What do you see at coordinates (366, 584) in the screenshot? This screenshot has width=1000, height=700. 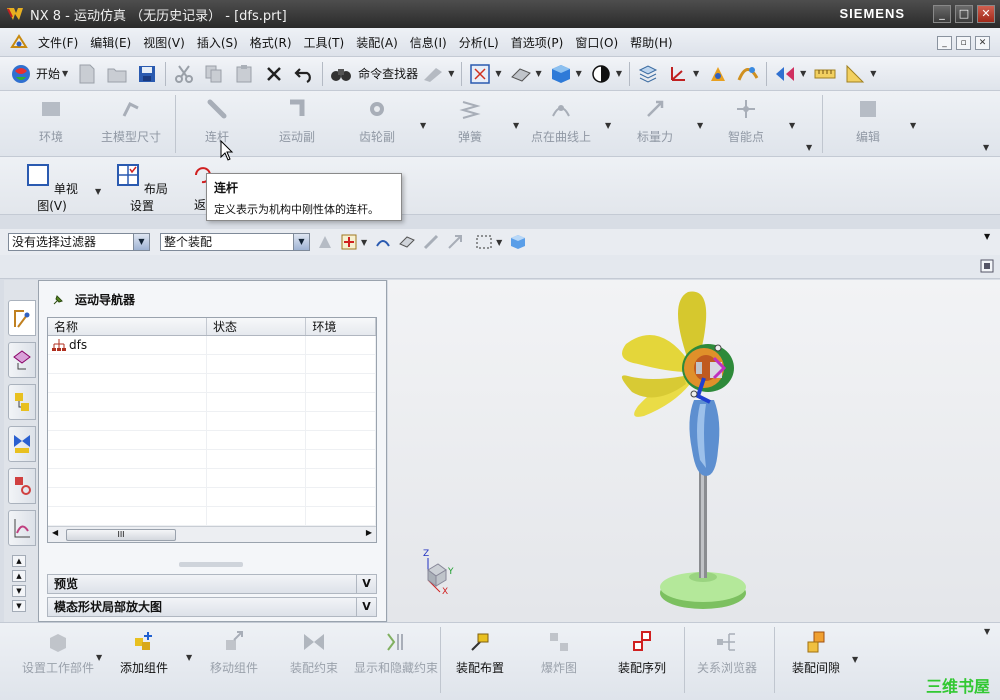 I see `chevron-down-icon: V` at bounding box center [366, 584].